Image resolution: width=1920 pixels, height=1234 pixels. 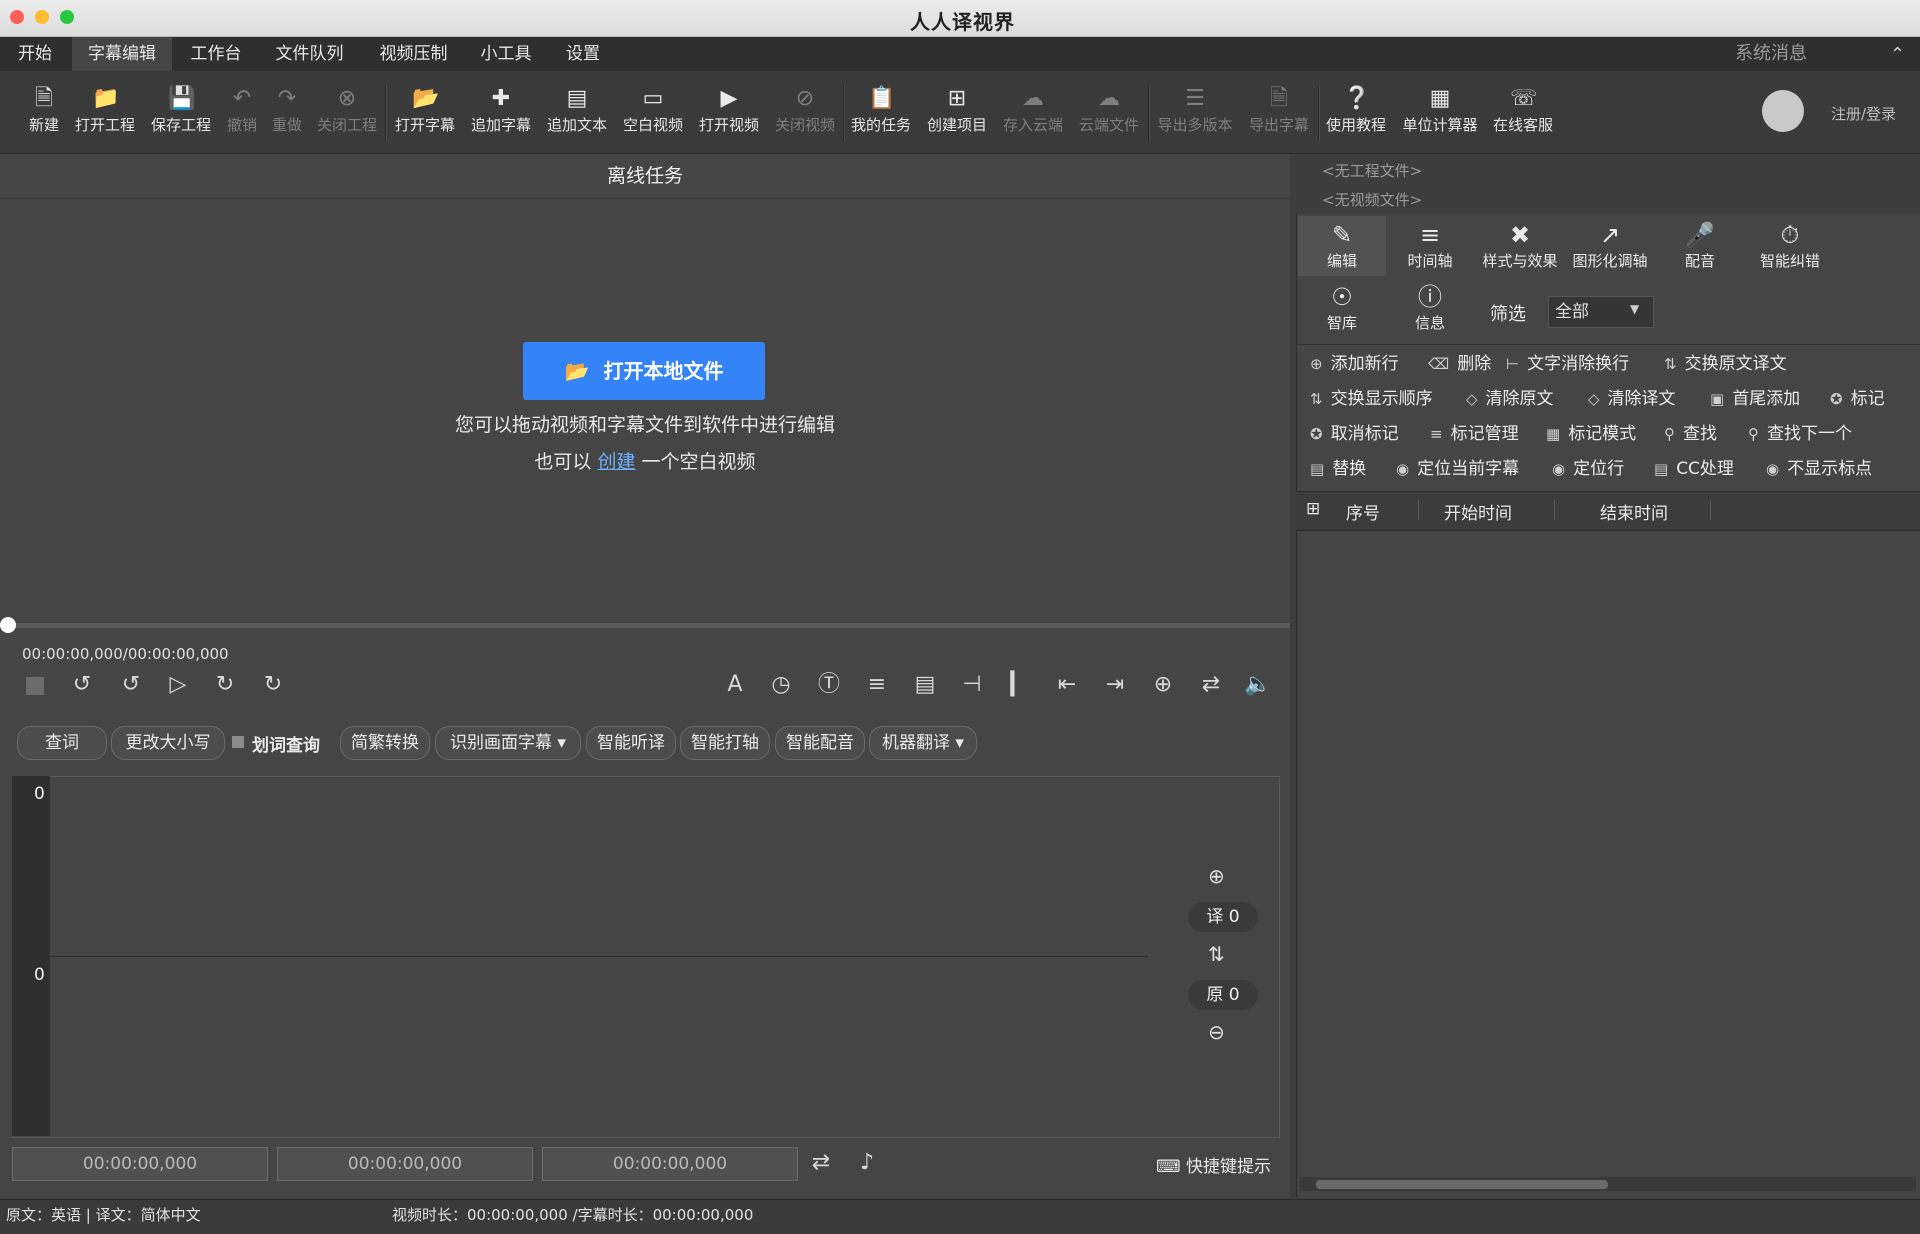 What do you see at coordinates (225, 685) in the screenshot?
I see `forward-1-icon: ↻` at bounding box center [225, 685].